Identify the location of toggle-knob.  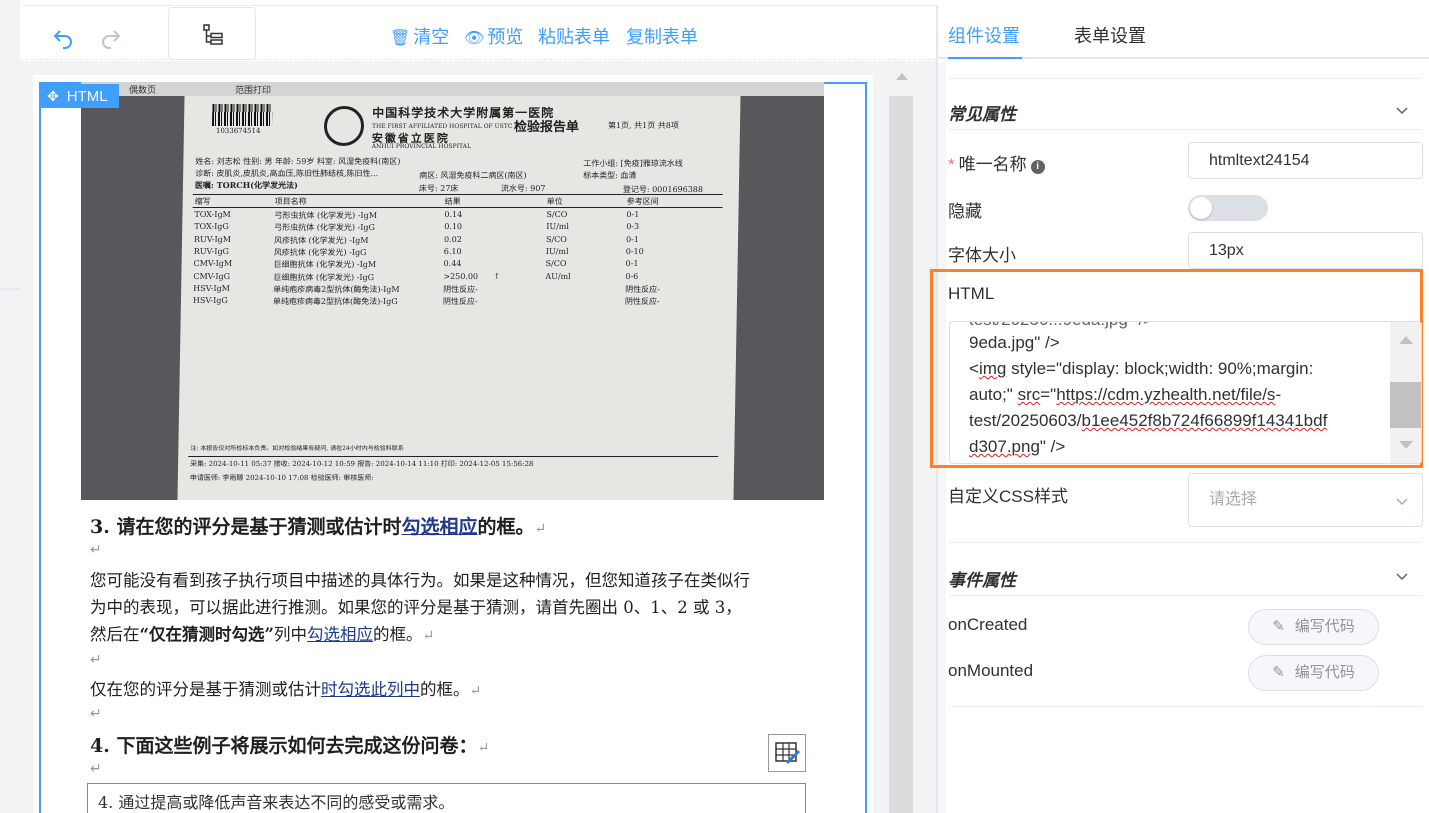
(1201, 208).